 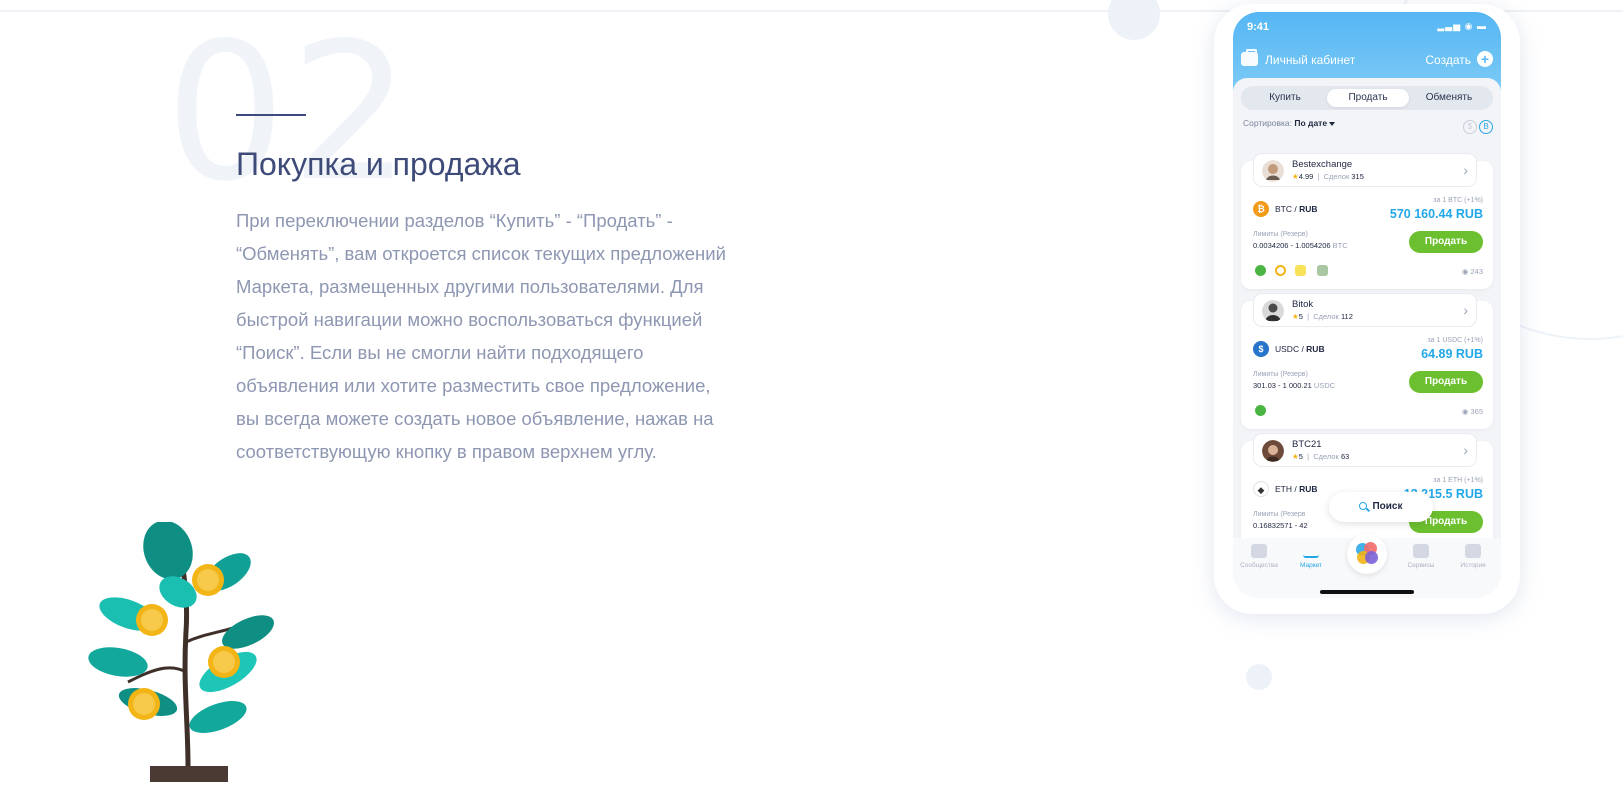 What do you see at coordinates (1473, 551) in the screenshot?
I see `history-icon` at bounding box center [1473, 551].